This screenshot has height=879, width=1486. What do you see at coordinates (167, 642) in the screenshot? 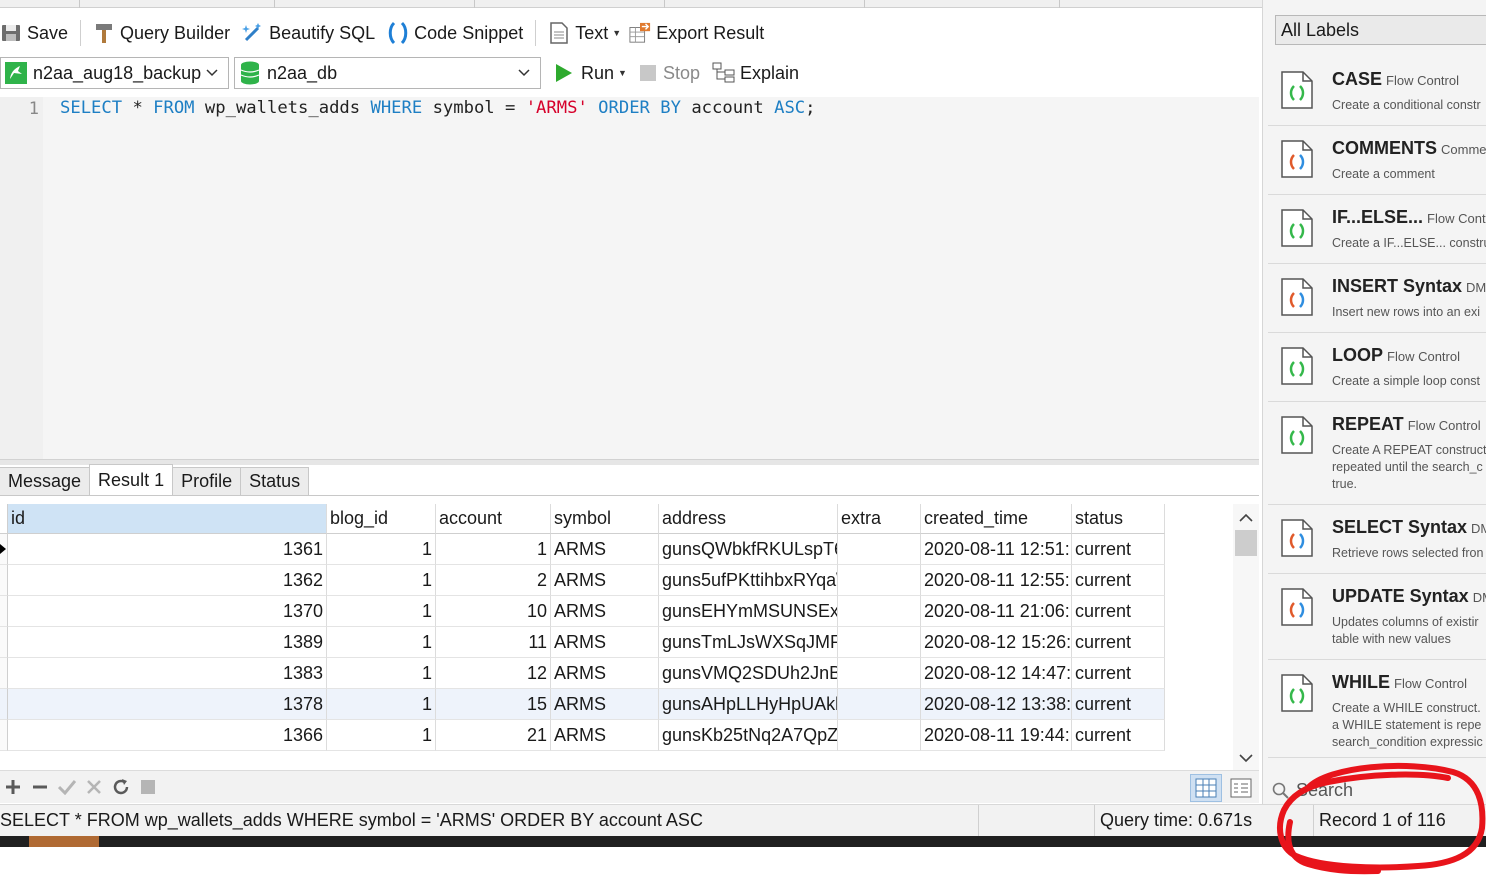
I see `cell-id: 1389` at bounding box center [167, 642].